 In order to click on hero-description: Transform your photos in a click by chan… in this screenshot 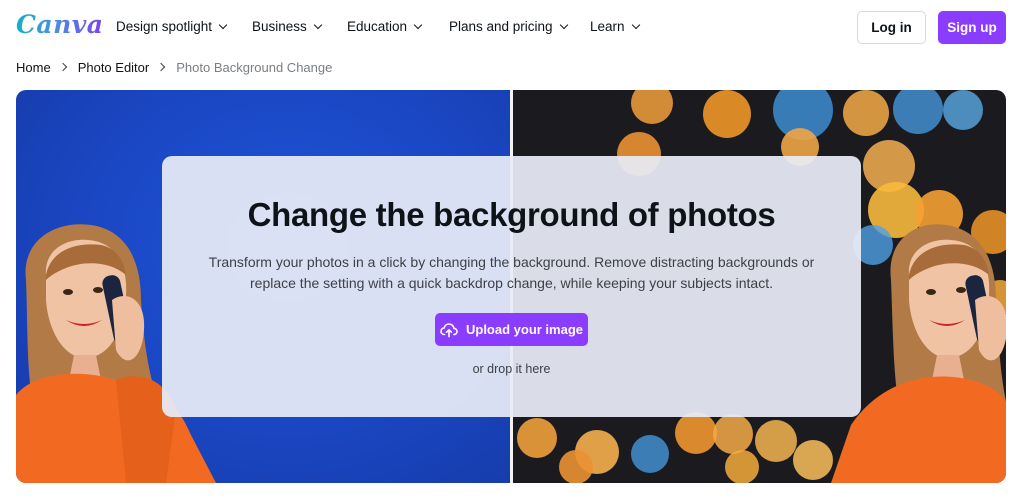, I will do `click(511, 272)`.